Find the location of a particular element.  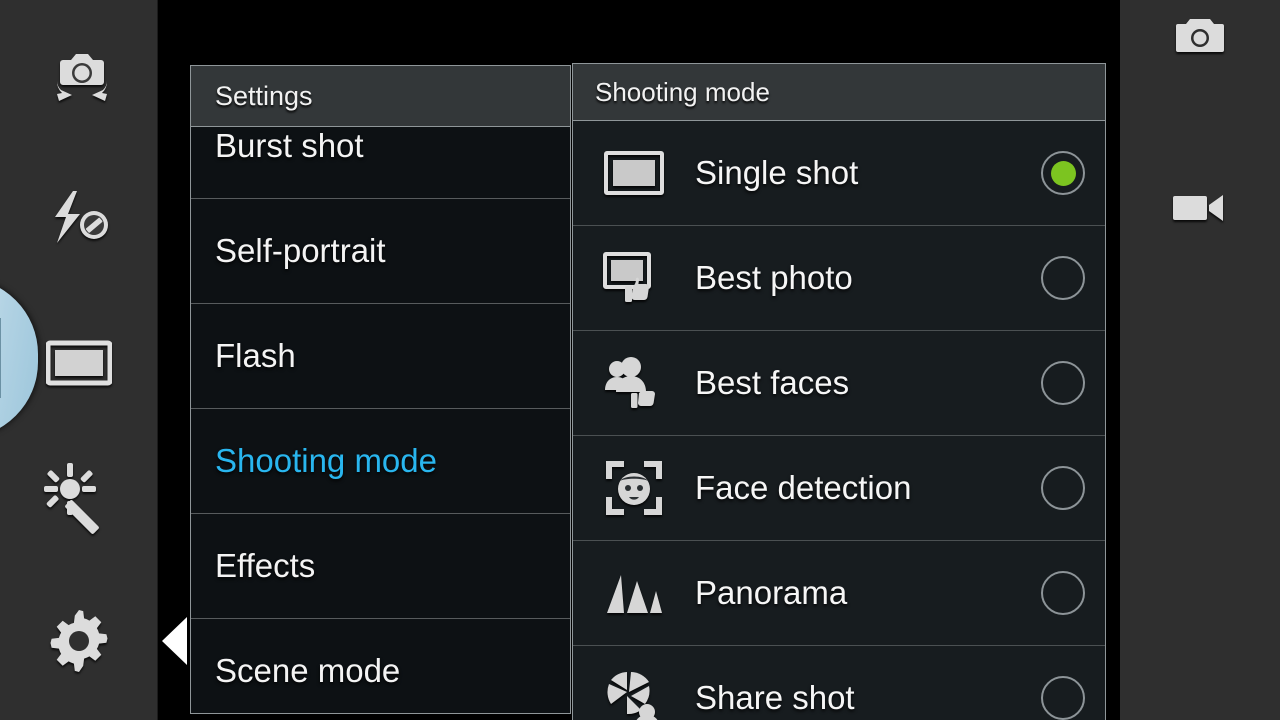

settings-item-flash: Flash is located at coordinates (380, 356).